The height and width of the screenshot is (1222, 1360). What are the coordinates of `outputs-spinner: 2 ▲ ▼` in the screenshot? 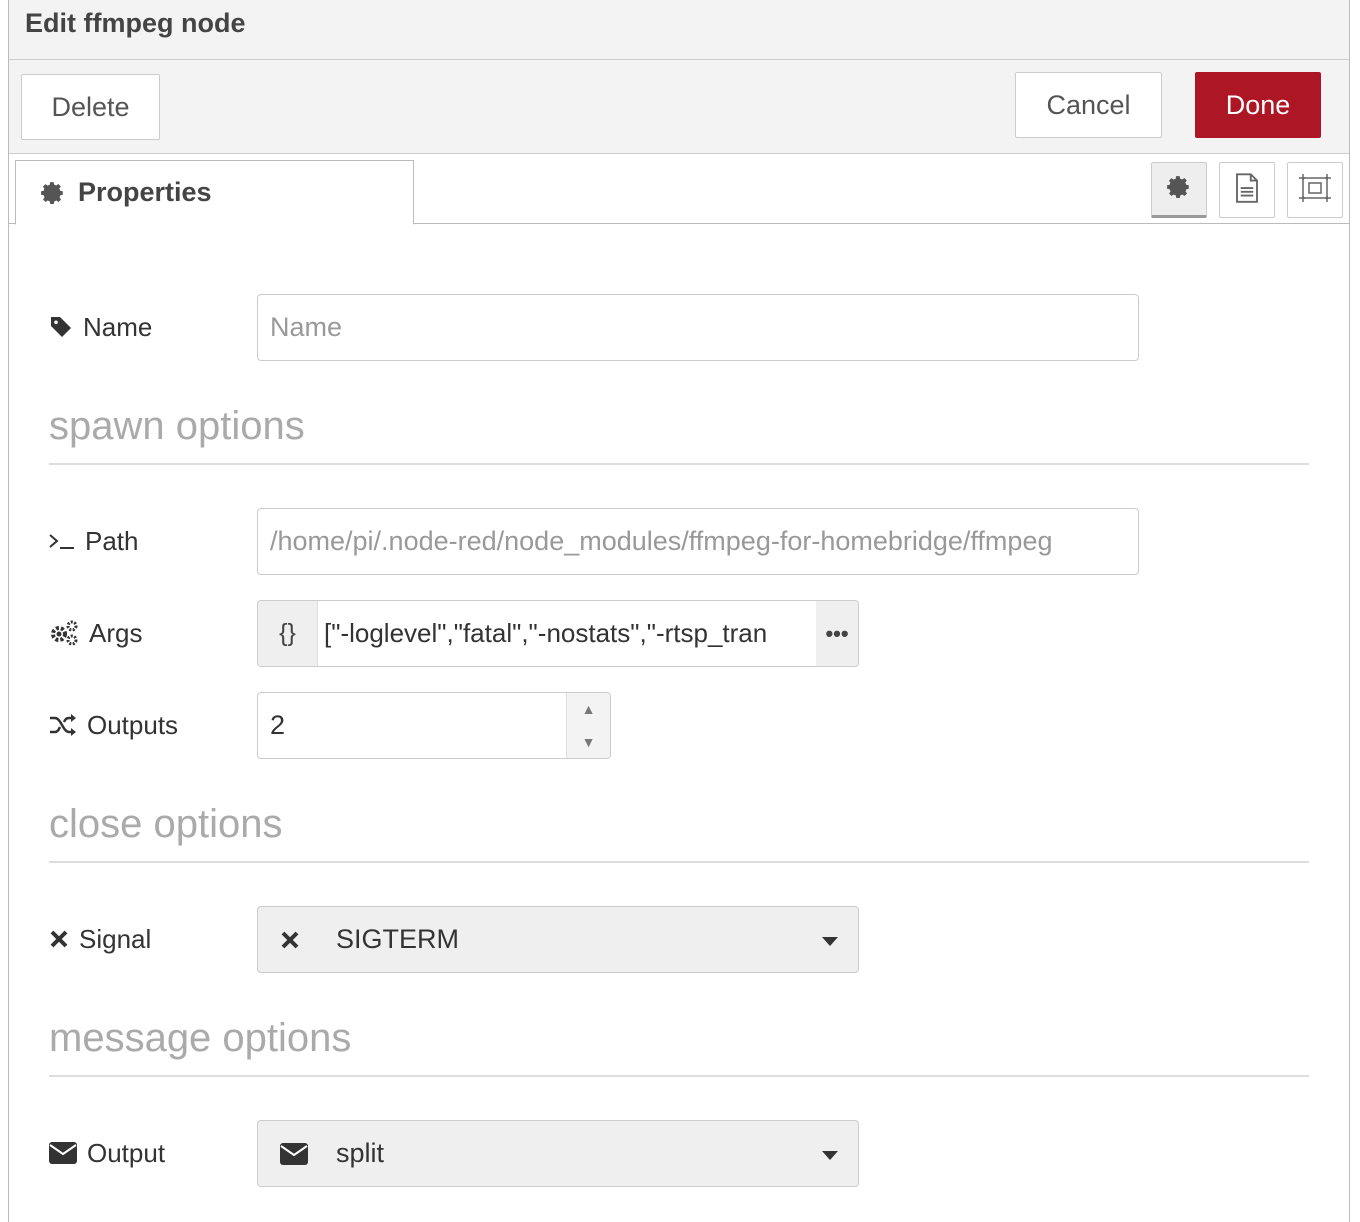 It's located at (434, 725).